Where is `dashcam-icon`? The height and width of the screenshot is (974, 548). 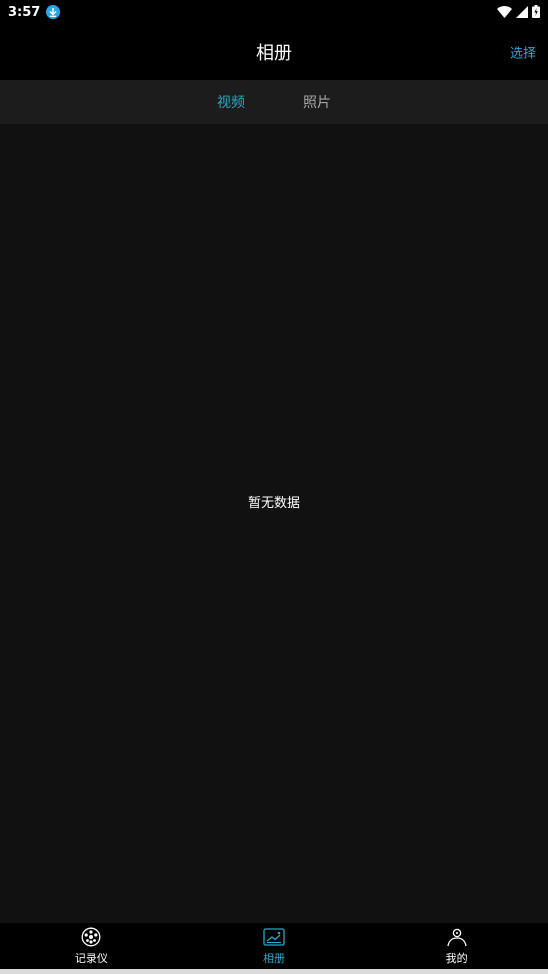 dashcam-icon is located at coordinates (91, 937).